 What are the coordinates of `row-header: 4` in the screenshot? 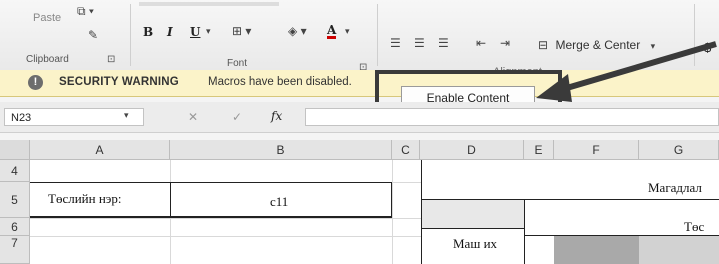 It's located at (15, 171).